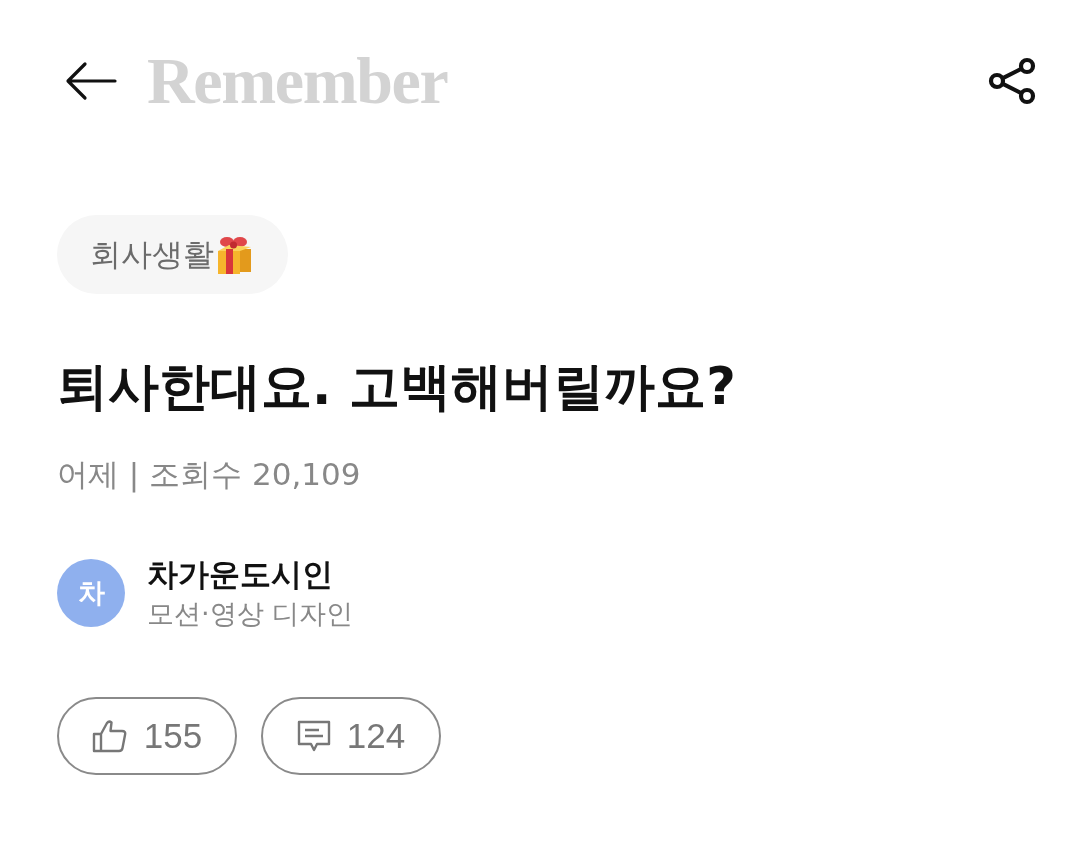  I want to click on post-meta: 어제 | 조회수 20,109, so click(209, 475).